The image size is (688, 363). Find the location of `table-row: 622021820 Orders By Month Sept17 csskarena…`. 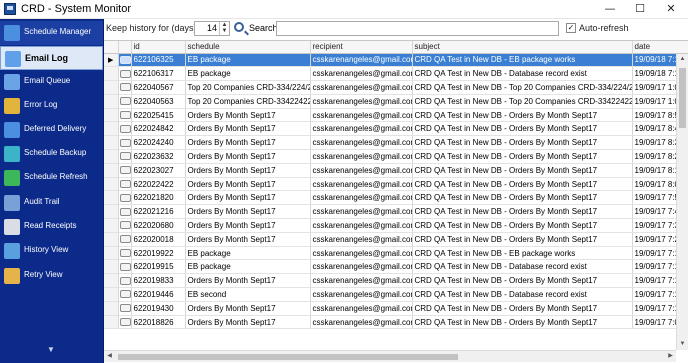

table-row: 622021820 Orders By Month Sept17 csskarena… is located at coordinates (396, 198).